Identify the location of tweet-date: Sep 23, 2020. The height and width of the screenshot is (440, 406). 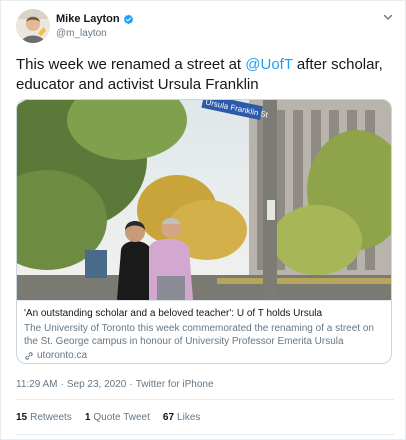
(97, 384).